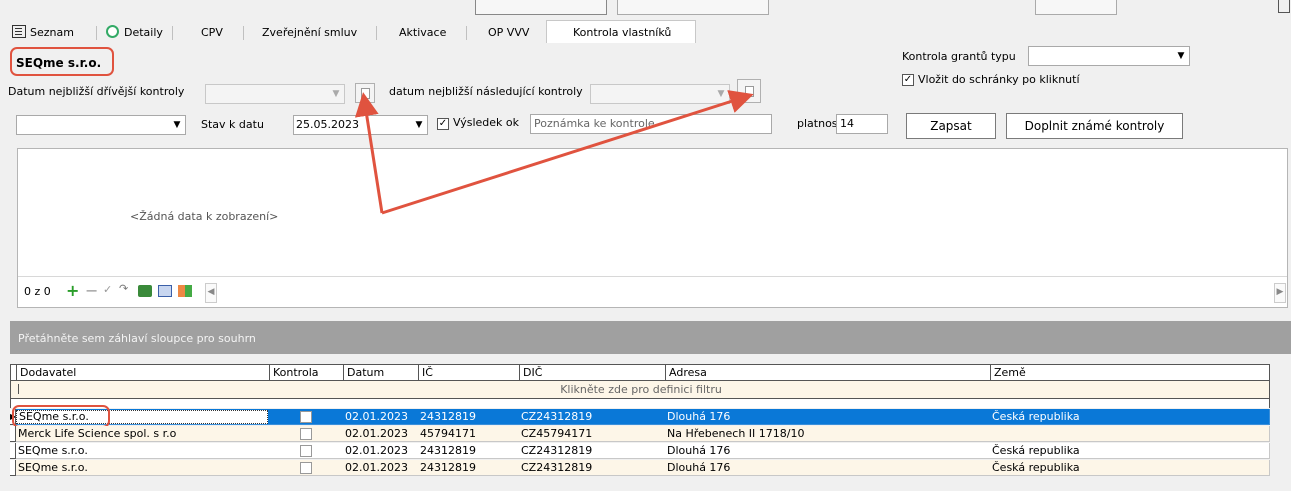 The image size is (1291, 491). I want to click on tab-cpv: CPV, so click(212, 32).